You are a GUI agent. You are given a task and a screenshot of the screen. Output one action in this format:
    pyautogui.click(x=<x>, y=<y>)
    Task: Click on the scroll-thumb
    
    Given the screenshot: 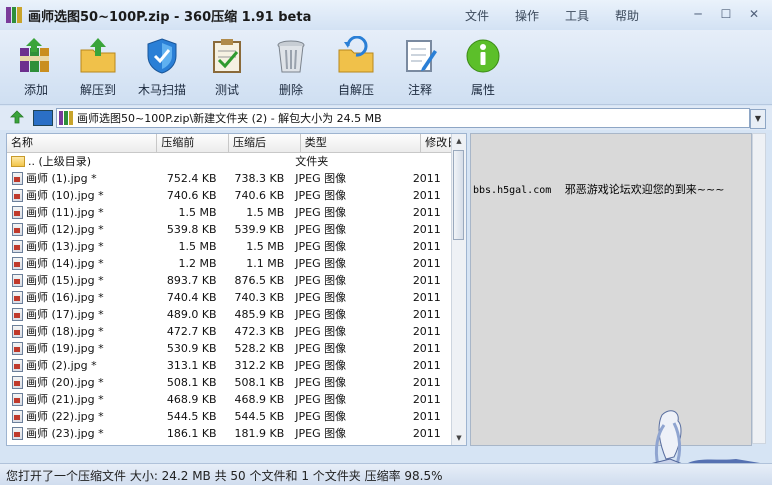 What is the action you would take?
    pyautogui.click(x=458, y=195)
    